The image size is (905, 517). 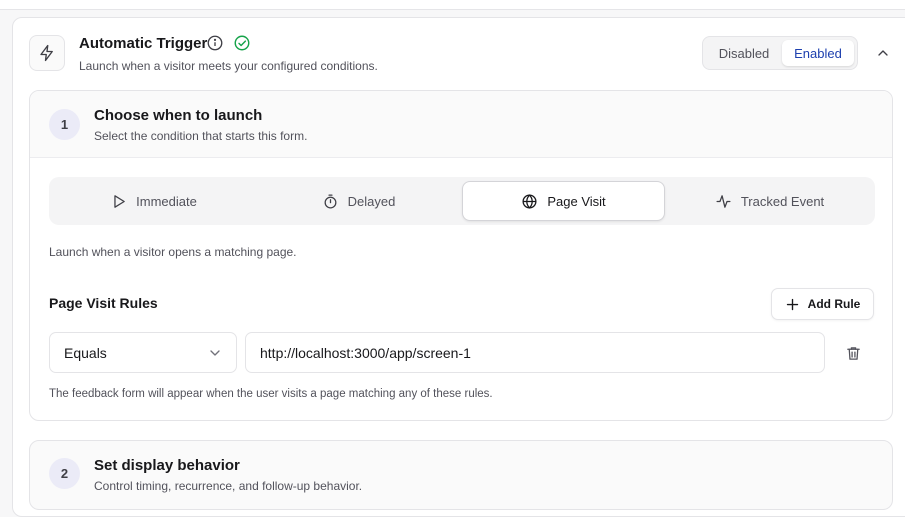 I want to click on previous-card-edge, so click(x=452, y=5).